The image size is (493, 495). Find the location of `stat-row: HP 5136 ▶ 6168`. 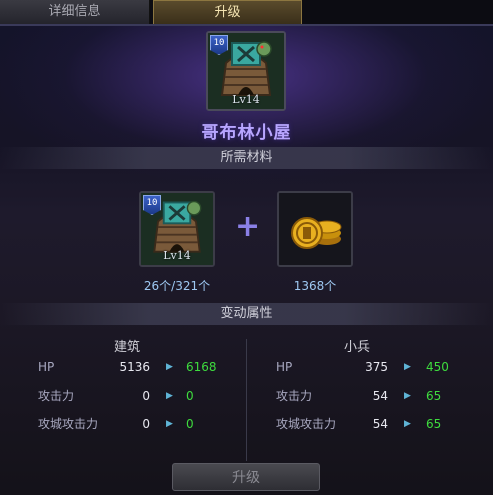

stat-row: HP 5136 ▶ 6168 is located at coordinates (138, 367).